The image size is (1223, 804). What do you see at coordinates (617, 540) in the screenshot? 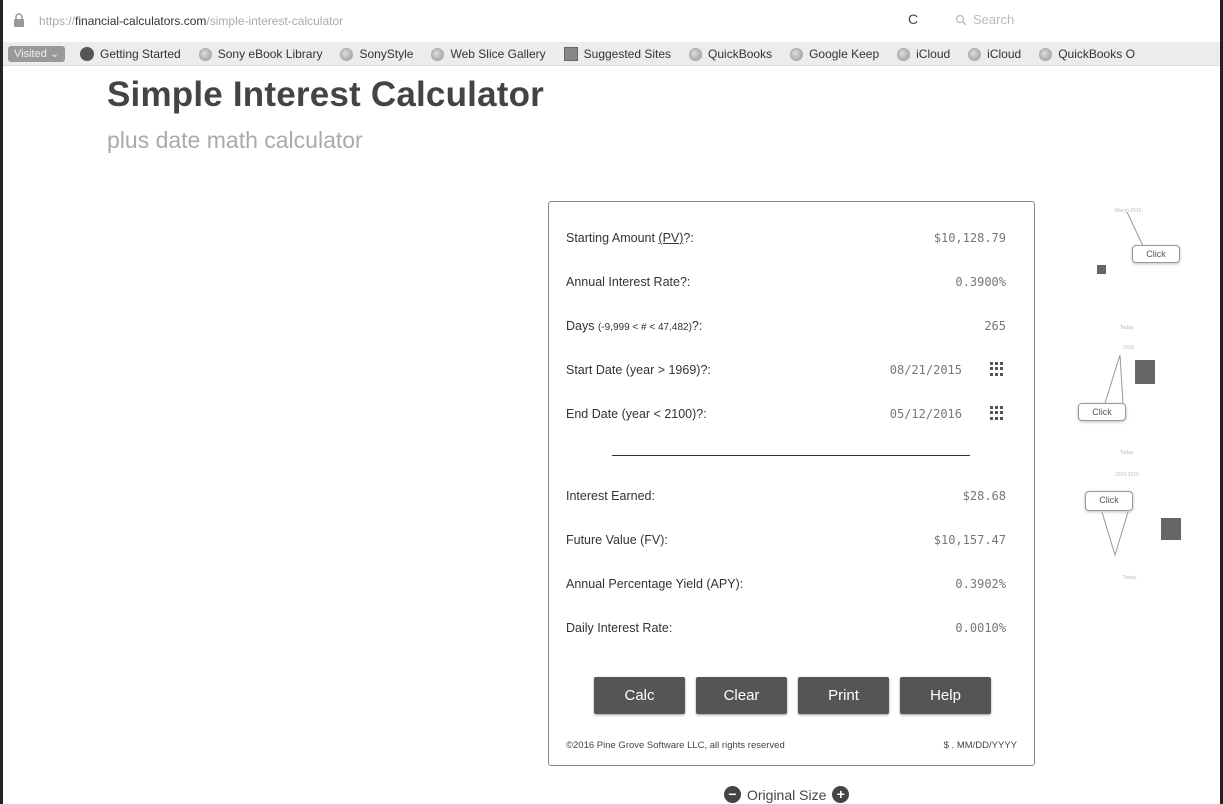
I see `future-value-label: Future Value (FV):` at bounding box center [617, 540].